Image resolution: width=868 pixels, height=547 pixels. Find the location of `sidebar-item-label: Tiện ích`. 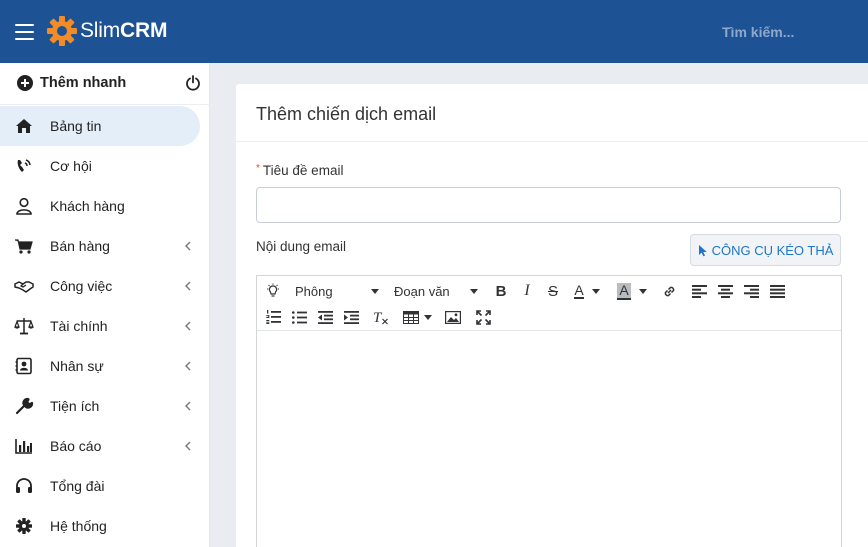

sidebar-item-label: Tiện ích is located at coordinates (75, 406).